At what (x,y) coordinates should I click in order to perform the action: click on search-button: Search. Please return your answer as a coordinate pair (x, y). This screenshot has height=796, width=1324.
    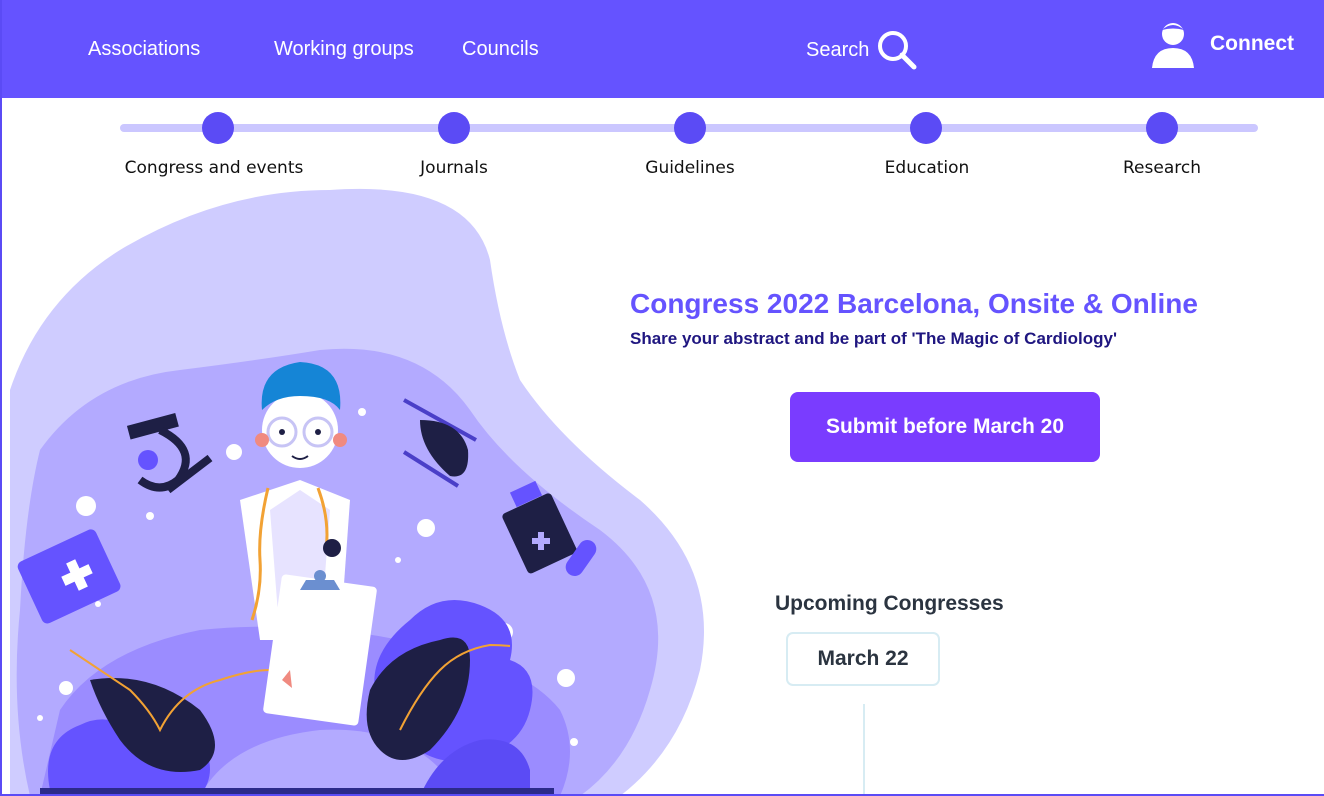
    Looking at the image, I should click on (862, 50).